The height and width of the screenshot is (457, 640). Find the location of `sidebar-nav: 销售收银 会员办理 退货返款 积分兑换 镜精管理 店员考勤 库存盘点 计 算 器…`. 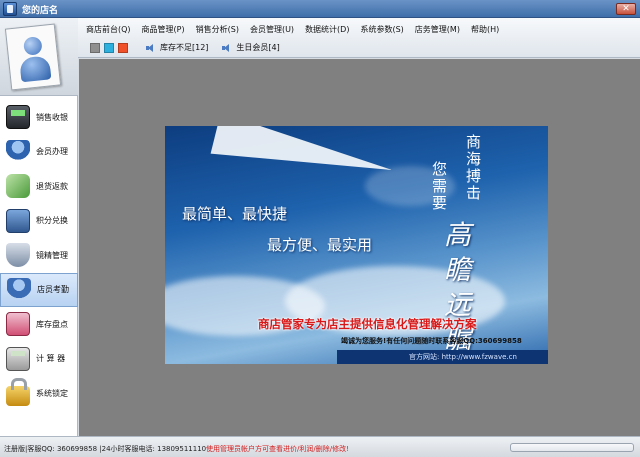

sidebar-nav: 销售收银 会员办理 退货返款 积分兑换 镜精管理 店员考勤 库存盘点 计 算 器… is located at coordinates (39, 255).